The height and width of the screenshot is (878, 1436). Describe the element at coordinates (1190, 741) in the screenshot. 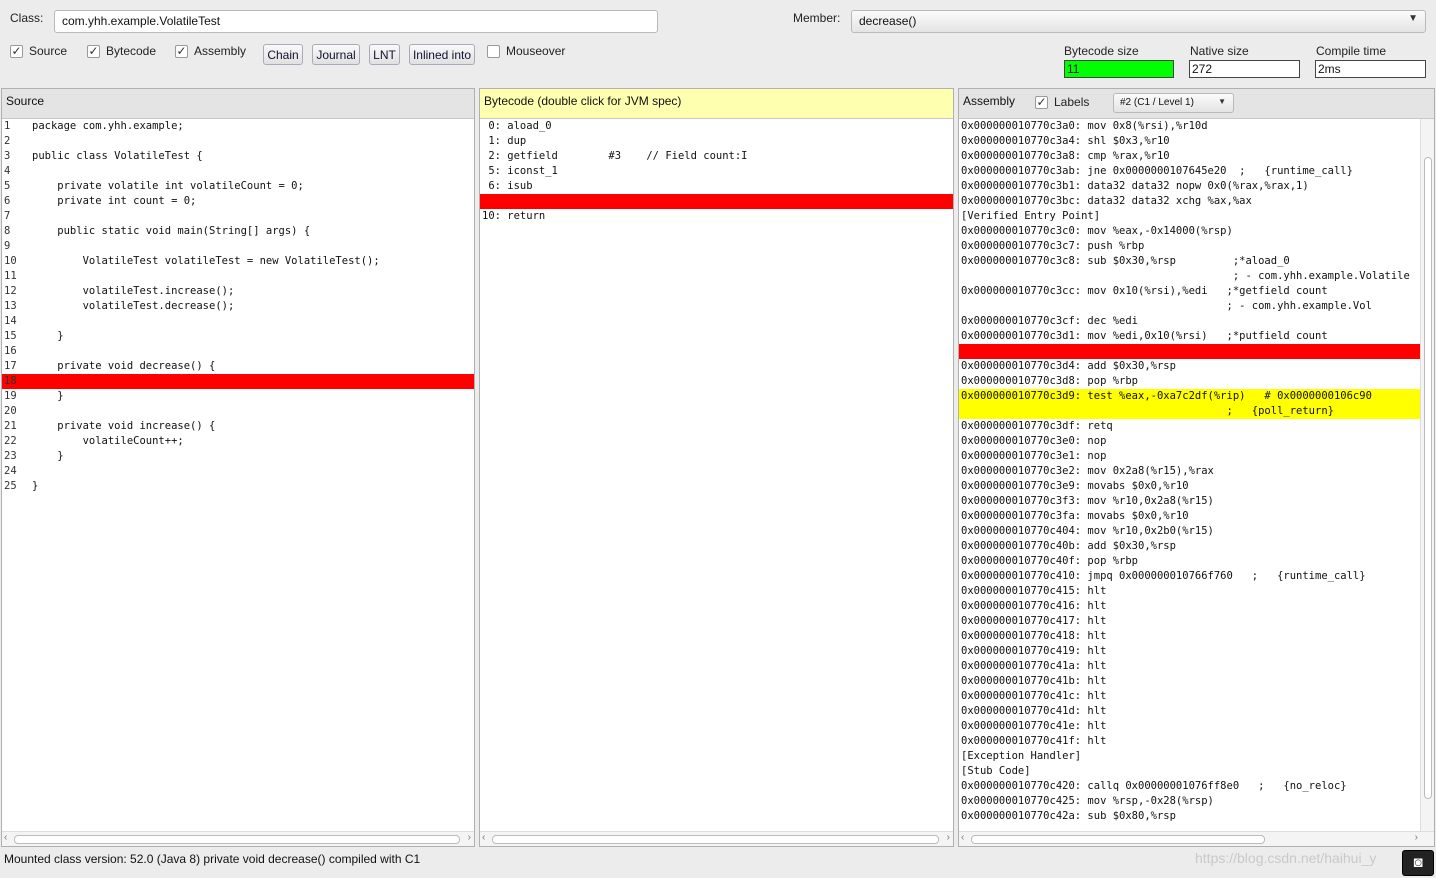

I see `code-line: 0x000000010770c41f: hlt` at that location.